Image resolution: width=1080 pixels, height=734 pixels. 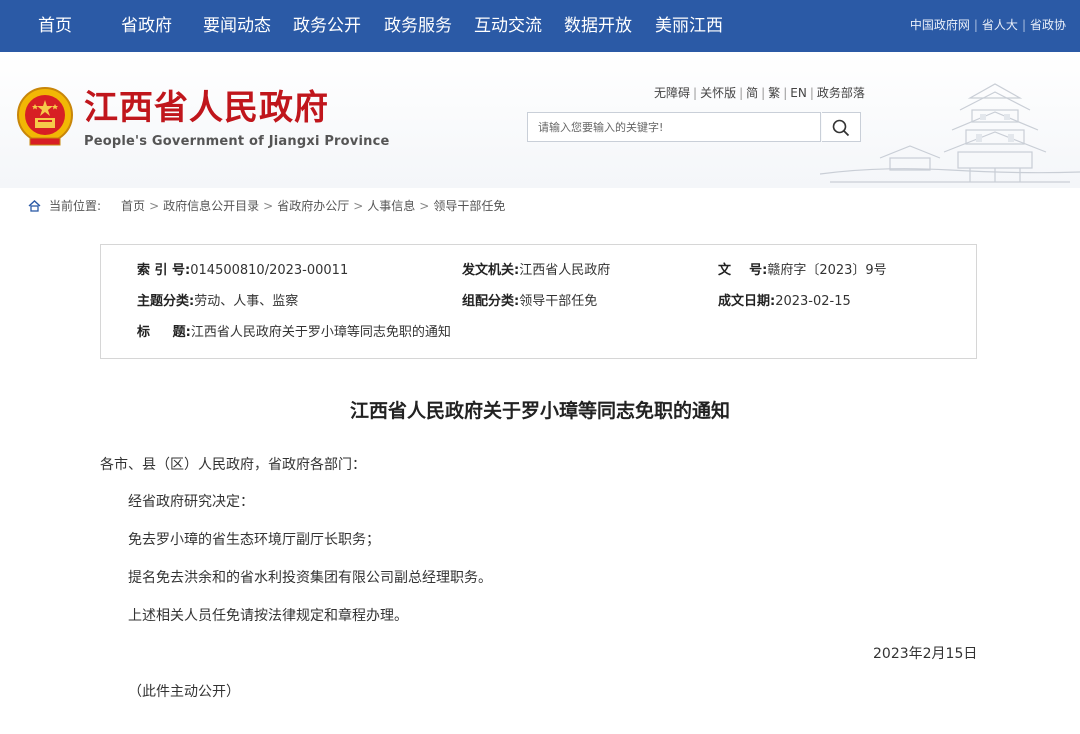 What do you see at coordinates (166, 301) in the screenshot?
I see `info-topic-label: 主题分类:` at bounding box center [166, 301].